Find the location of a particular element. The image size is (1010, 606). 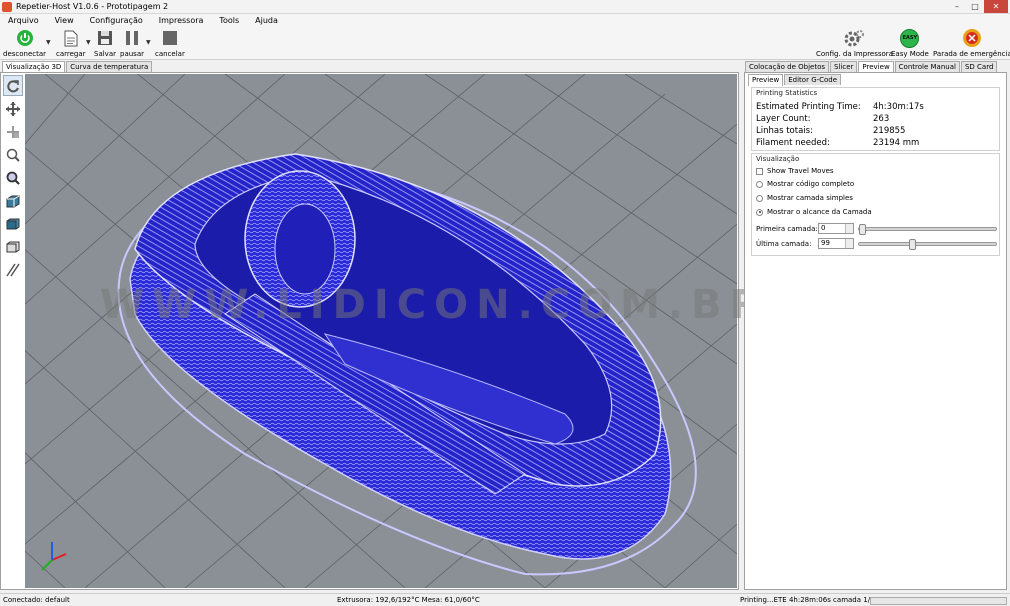

top-view-button is located at coordinates (13, 246).